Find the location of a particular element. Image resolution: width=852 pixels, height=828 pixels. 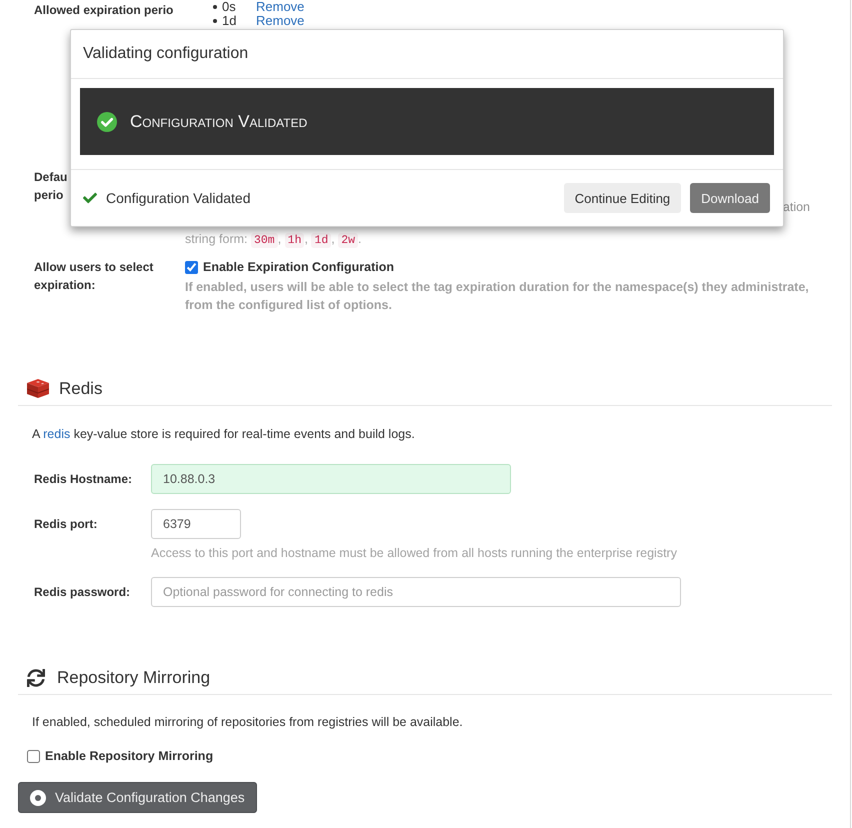

field-label: Redis password: is located at coordinates (83, 592).